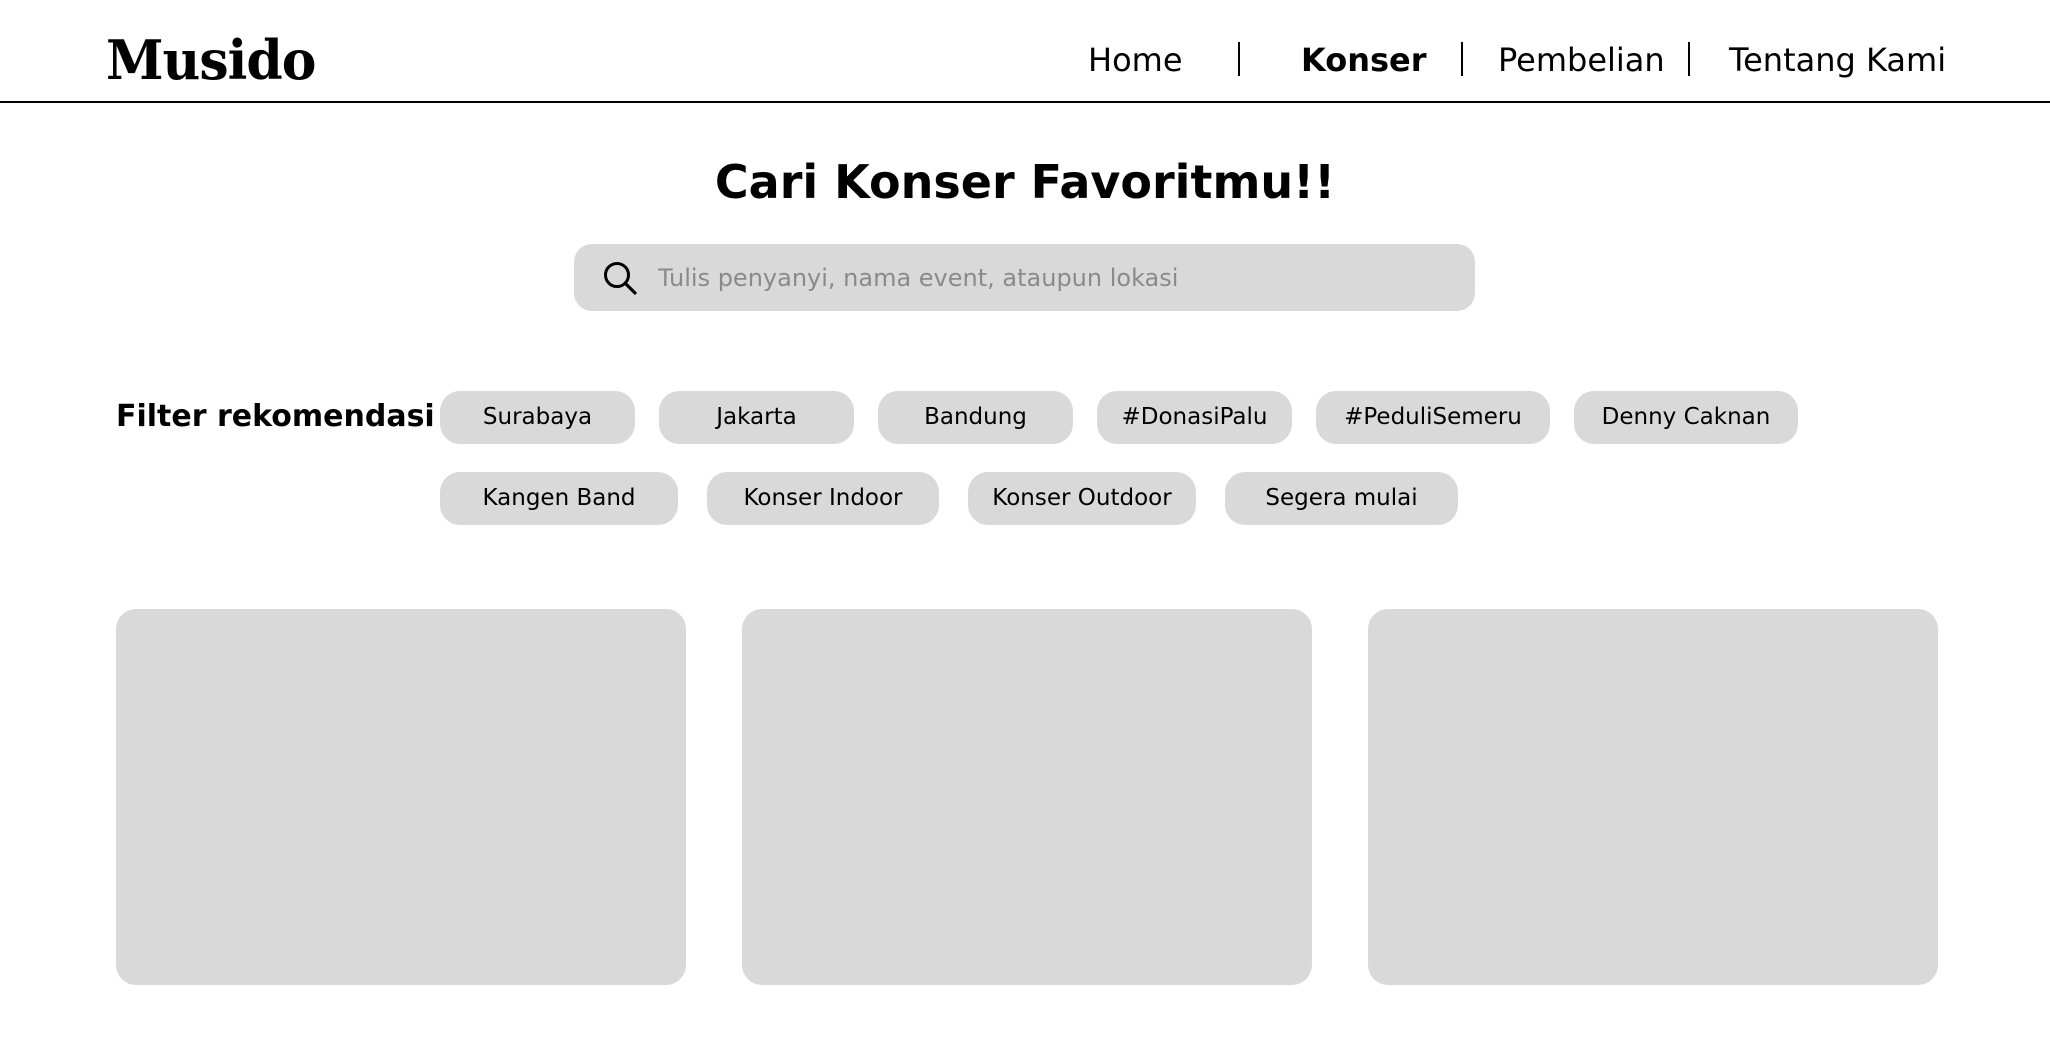 The image size is (2050, 1049). What do you see at coordinates (1364, 60) in the screenshot?
I see `nav-item-konser: Konser` at bounding box center [1364, 60].